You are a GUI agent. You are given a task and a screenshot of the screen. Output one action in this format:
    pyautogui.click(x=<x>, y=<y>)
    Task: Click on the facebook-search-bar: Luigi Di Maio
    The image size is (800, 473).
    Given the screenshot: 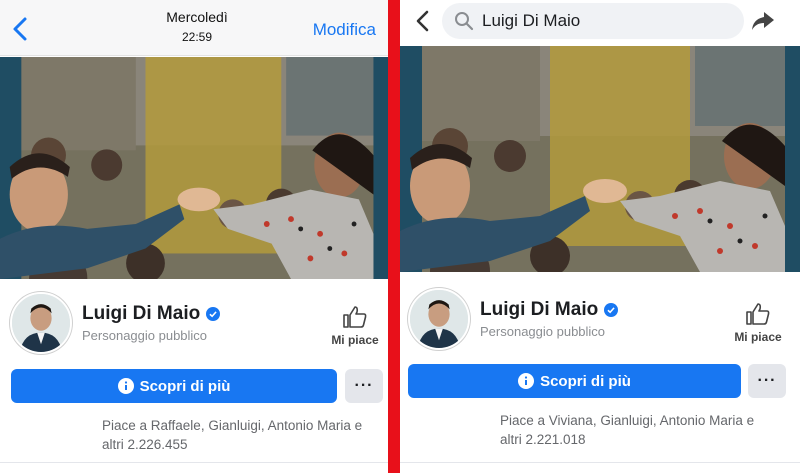 What is the action you would take?
    pyautogui.click(x=600, y=23)
    